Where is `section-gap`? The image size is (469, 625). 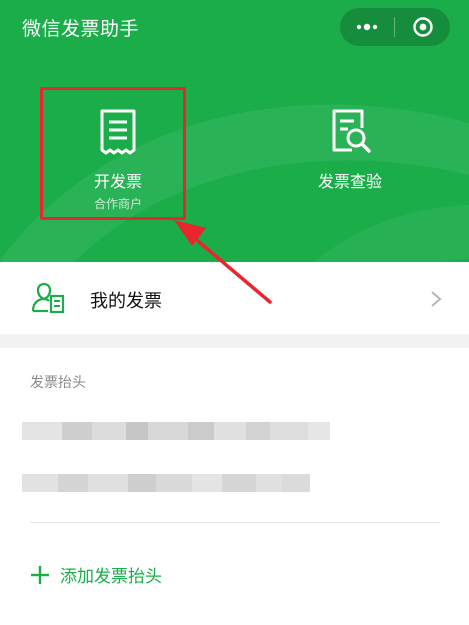
section-gap is located at coordinates (234, 341).